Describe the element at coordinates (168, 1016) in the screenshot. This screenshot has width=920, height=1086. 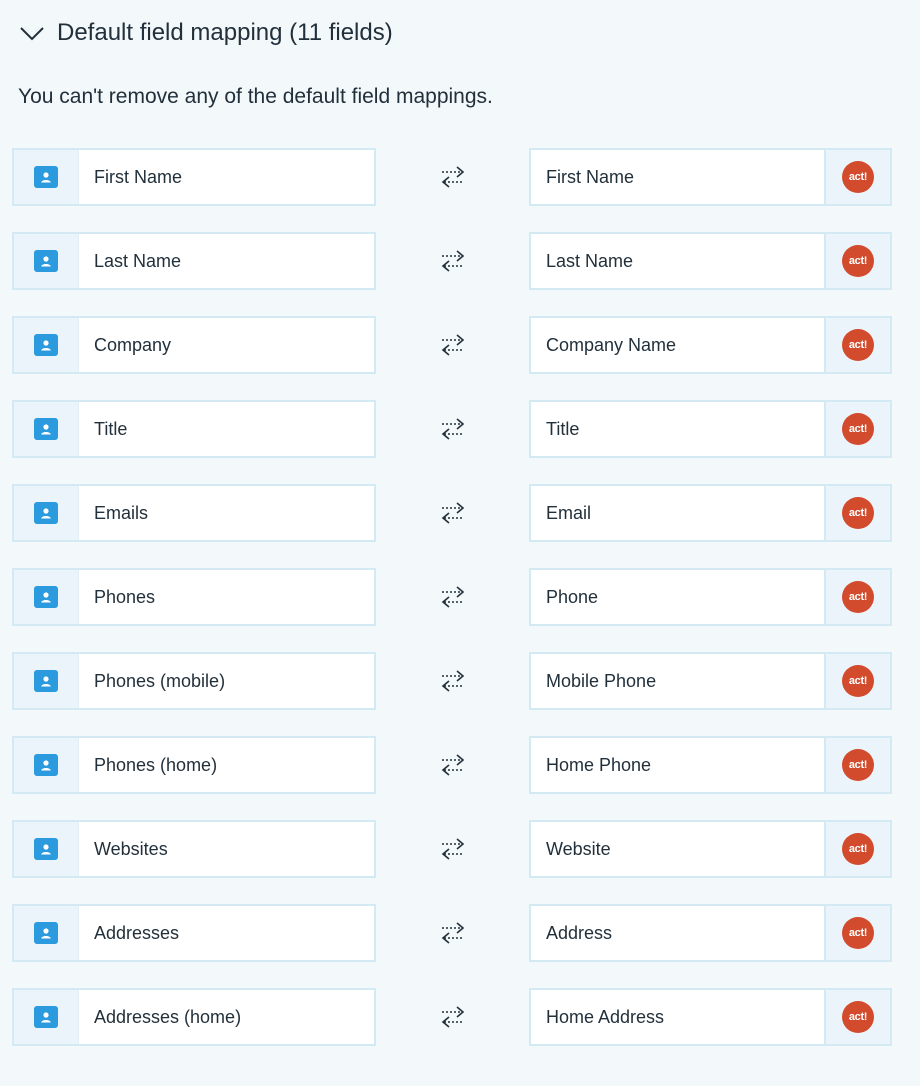
I see `source-field-label: Addresses (home)` at that location.